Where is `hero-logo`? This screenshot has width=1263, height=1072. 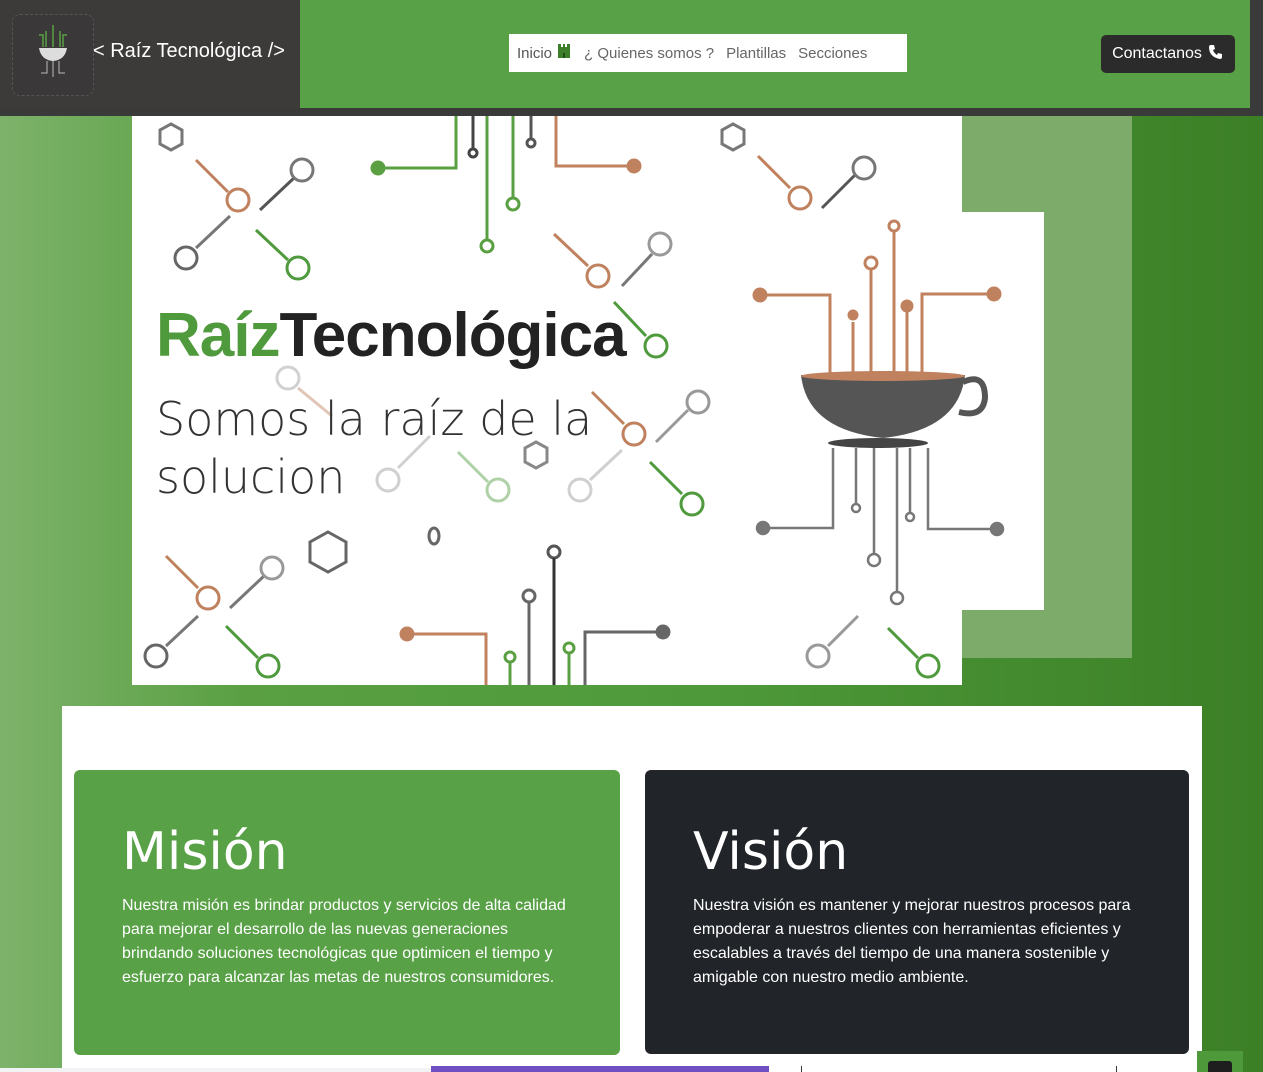
hero-logo is located at coordinates (888, 411).